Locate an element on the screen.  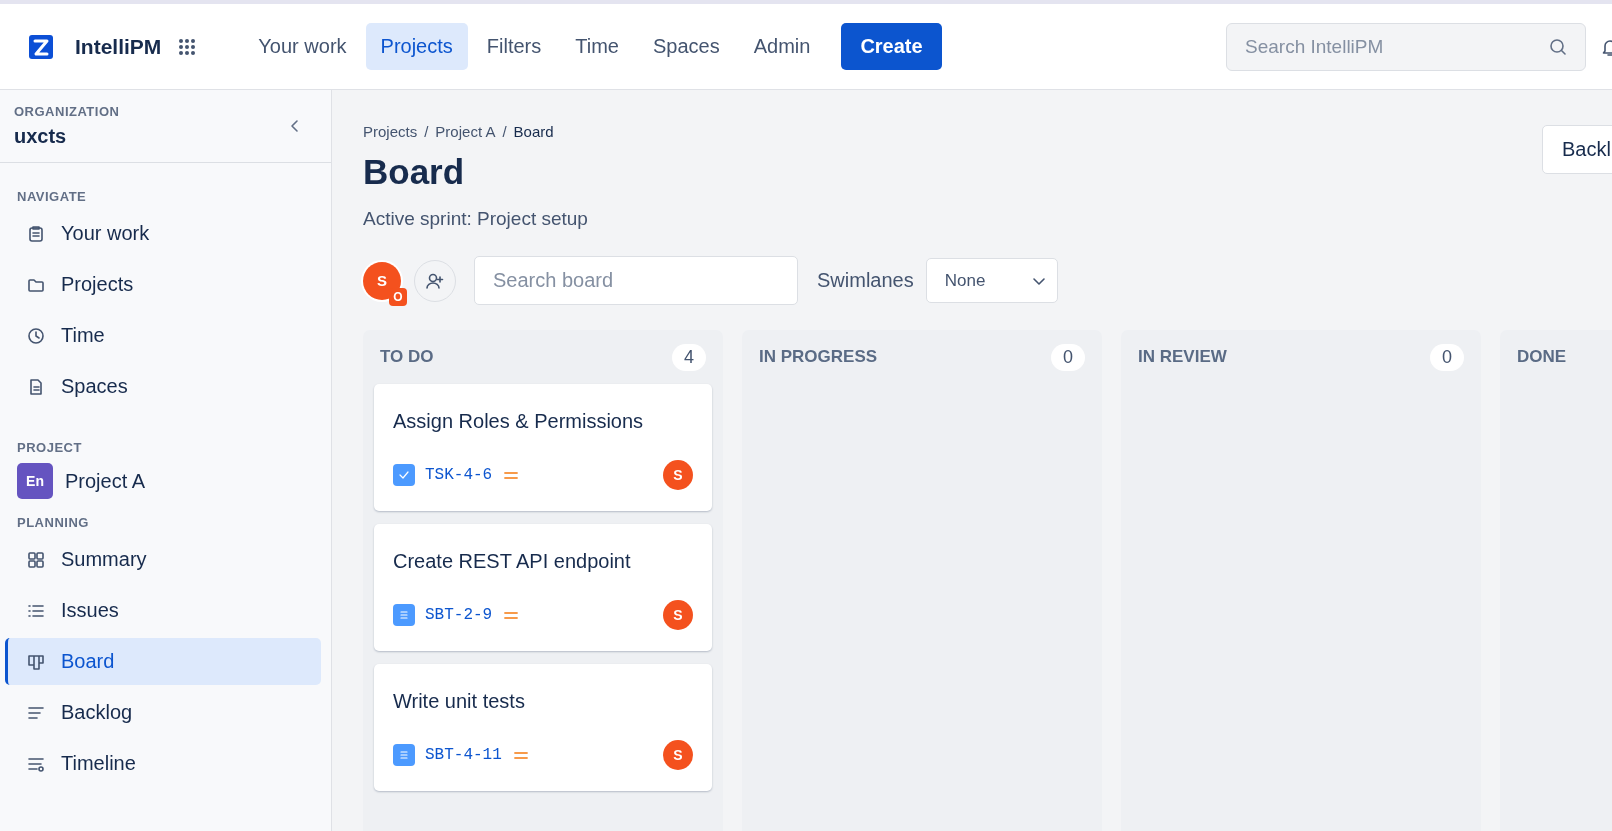
sidebar-item: Backlog is located at coordinates (163, 712).